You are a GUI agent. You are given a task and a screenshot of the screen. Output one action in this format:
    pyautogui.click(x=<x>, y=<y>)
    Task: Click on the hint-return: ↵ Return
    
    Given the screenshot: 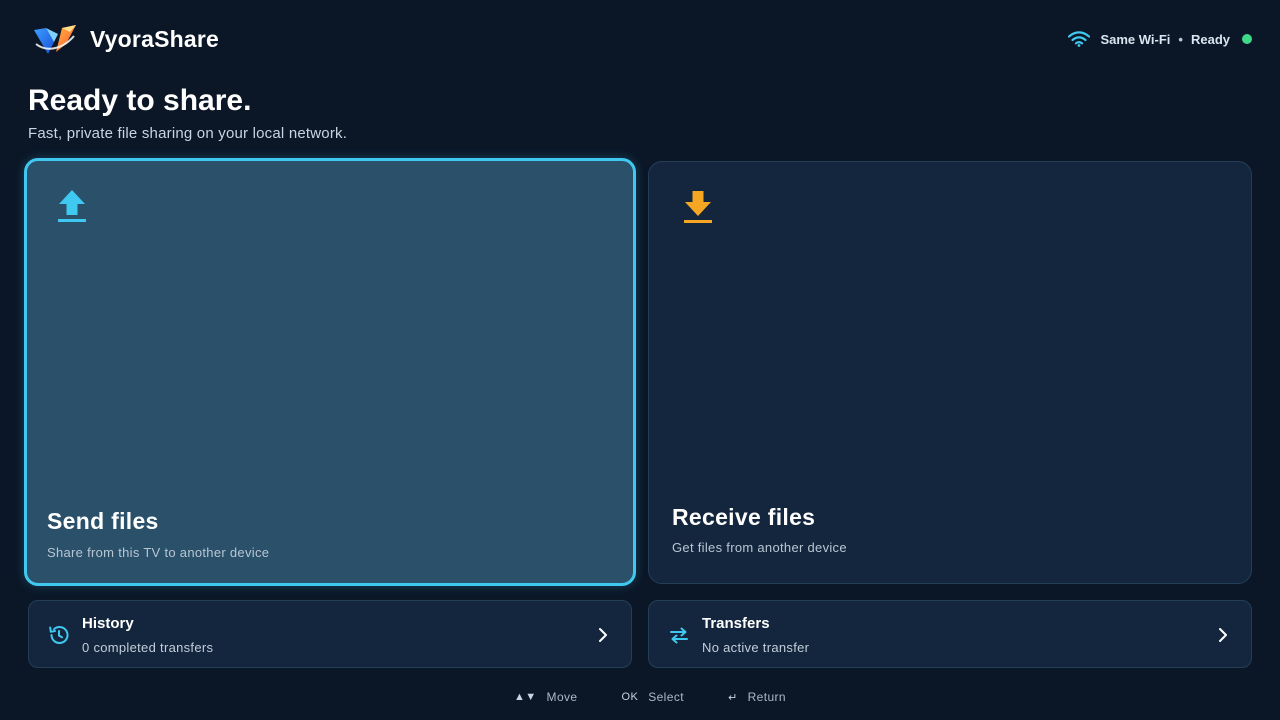 What is the action you would take?
    pyautogui.click(x=747, y=697)
    